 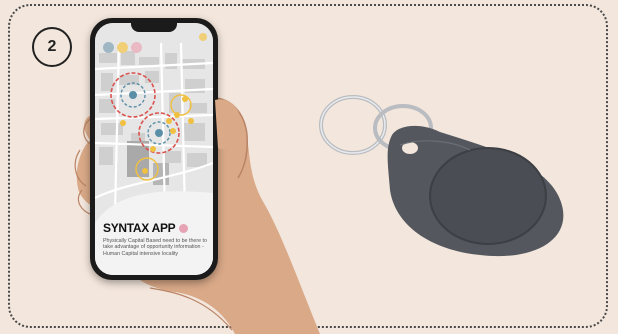 I want to click on home-icon, so click(x=136, y=47).